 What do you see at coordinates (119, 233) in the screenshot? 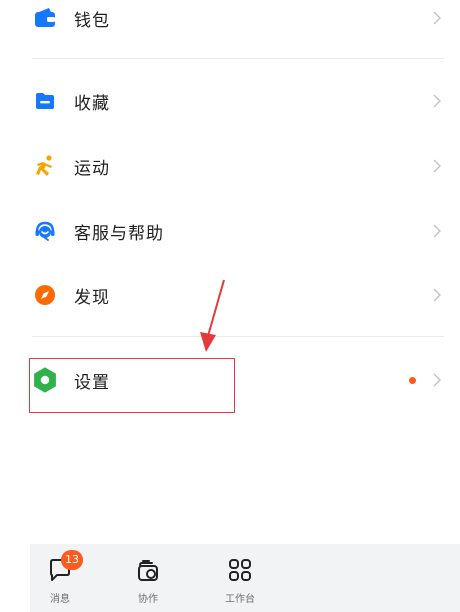
I see `menu-label-support: 客服与帮助` at bounding box center [119, 233].